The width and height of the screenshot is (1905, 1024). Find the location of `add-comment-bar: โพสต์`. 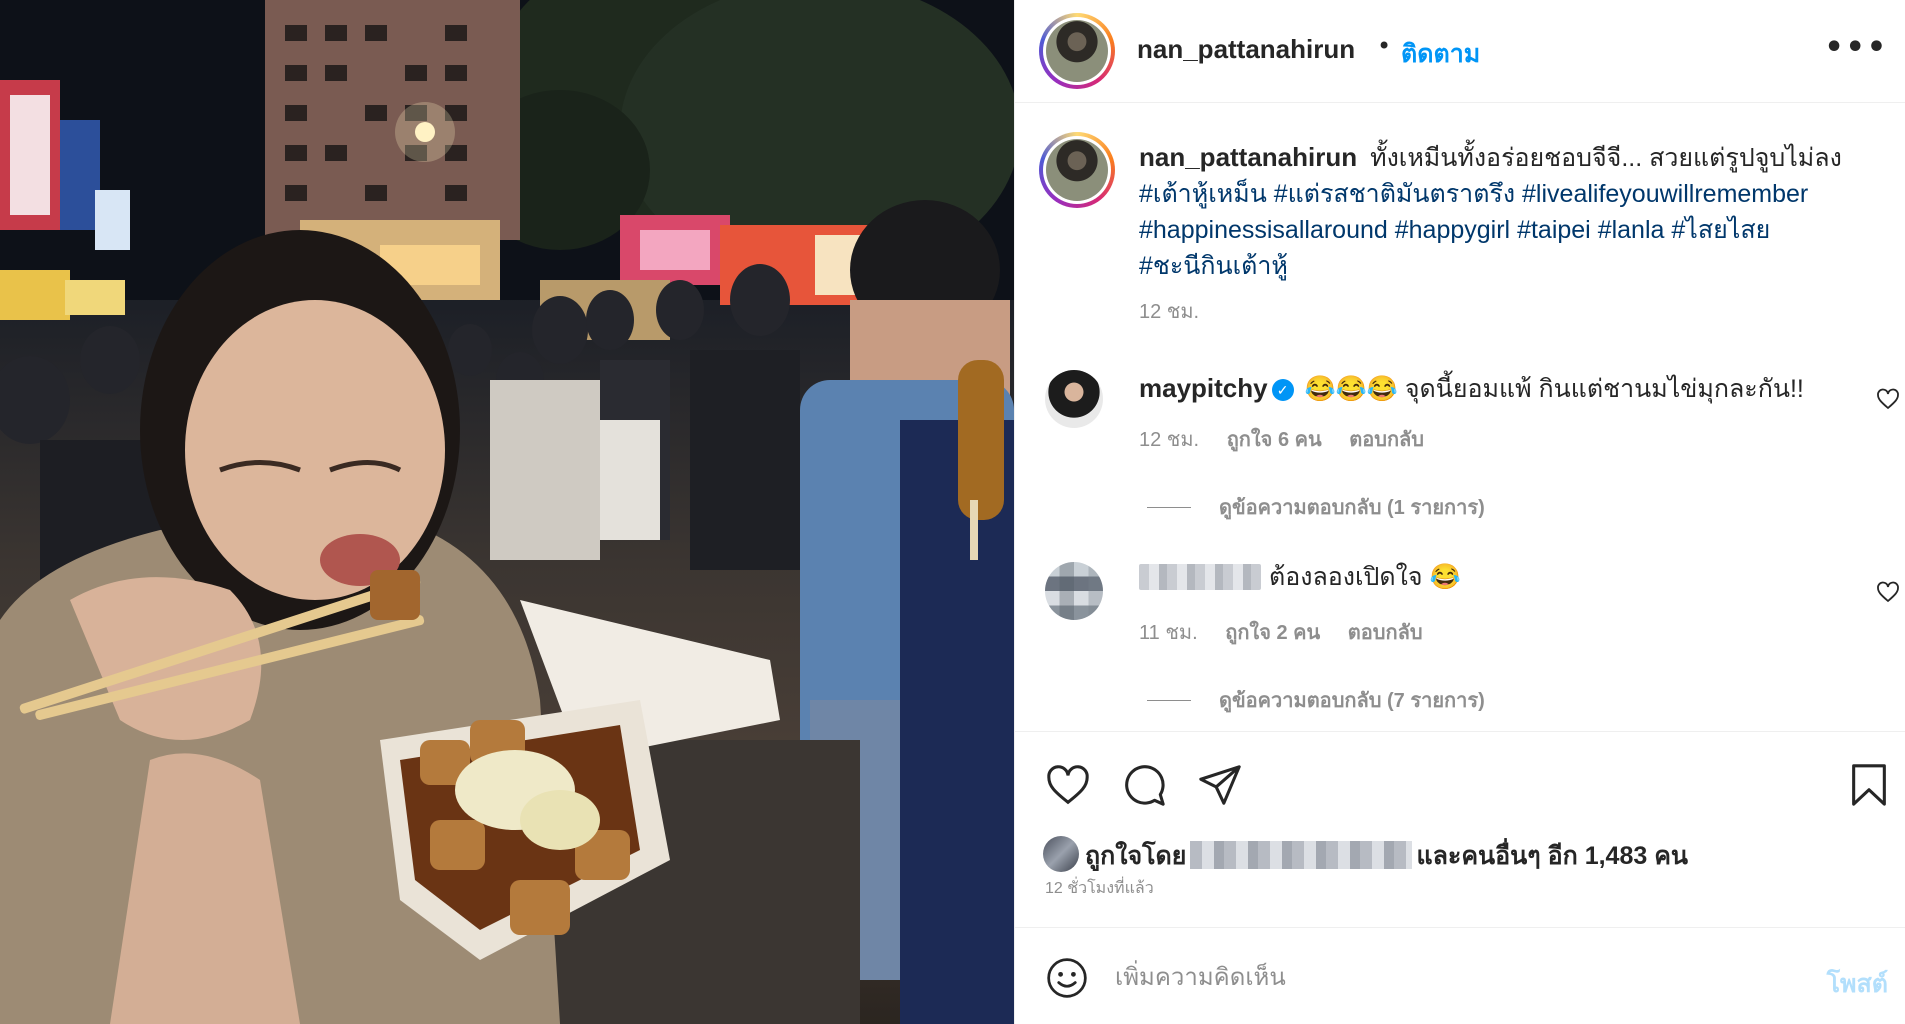

add-comment-bar: โพสต์ is located at coordinates (1460, 975).